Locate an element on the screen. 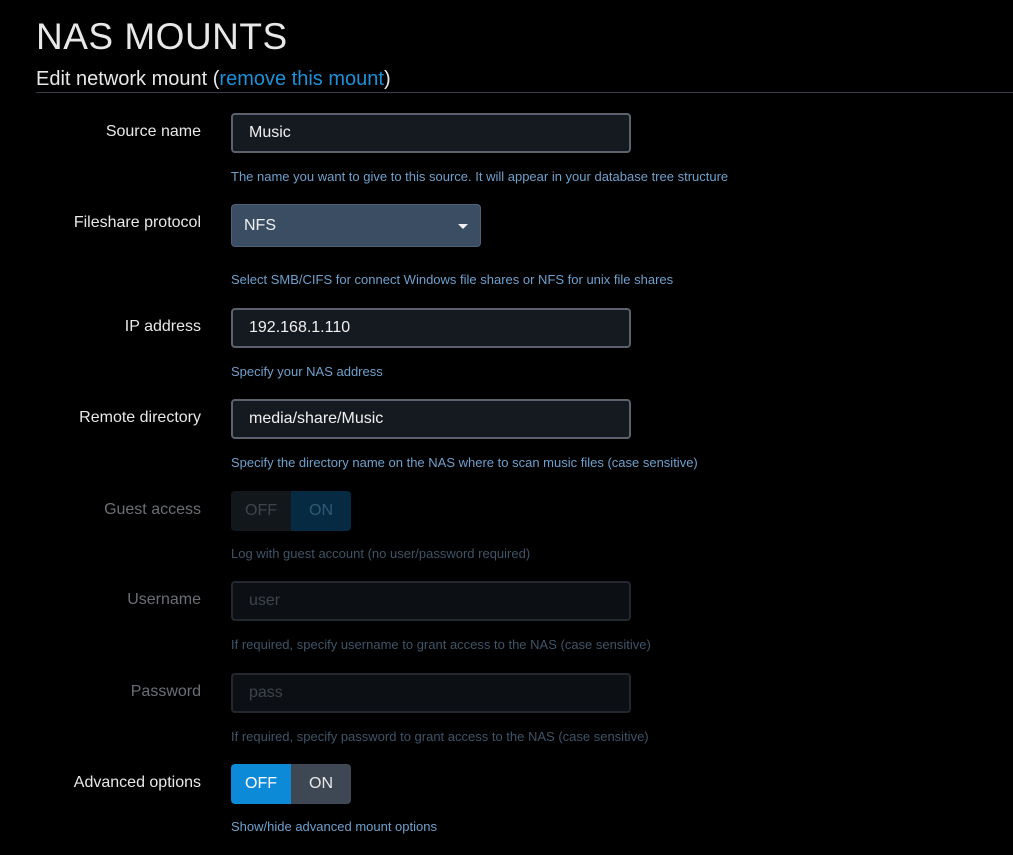 This screenshot has width=1013, height=855. guest-access-label: Guest access is located at coordinates (152, 509).